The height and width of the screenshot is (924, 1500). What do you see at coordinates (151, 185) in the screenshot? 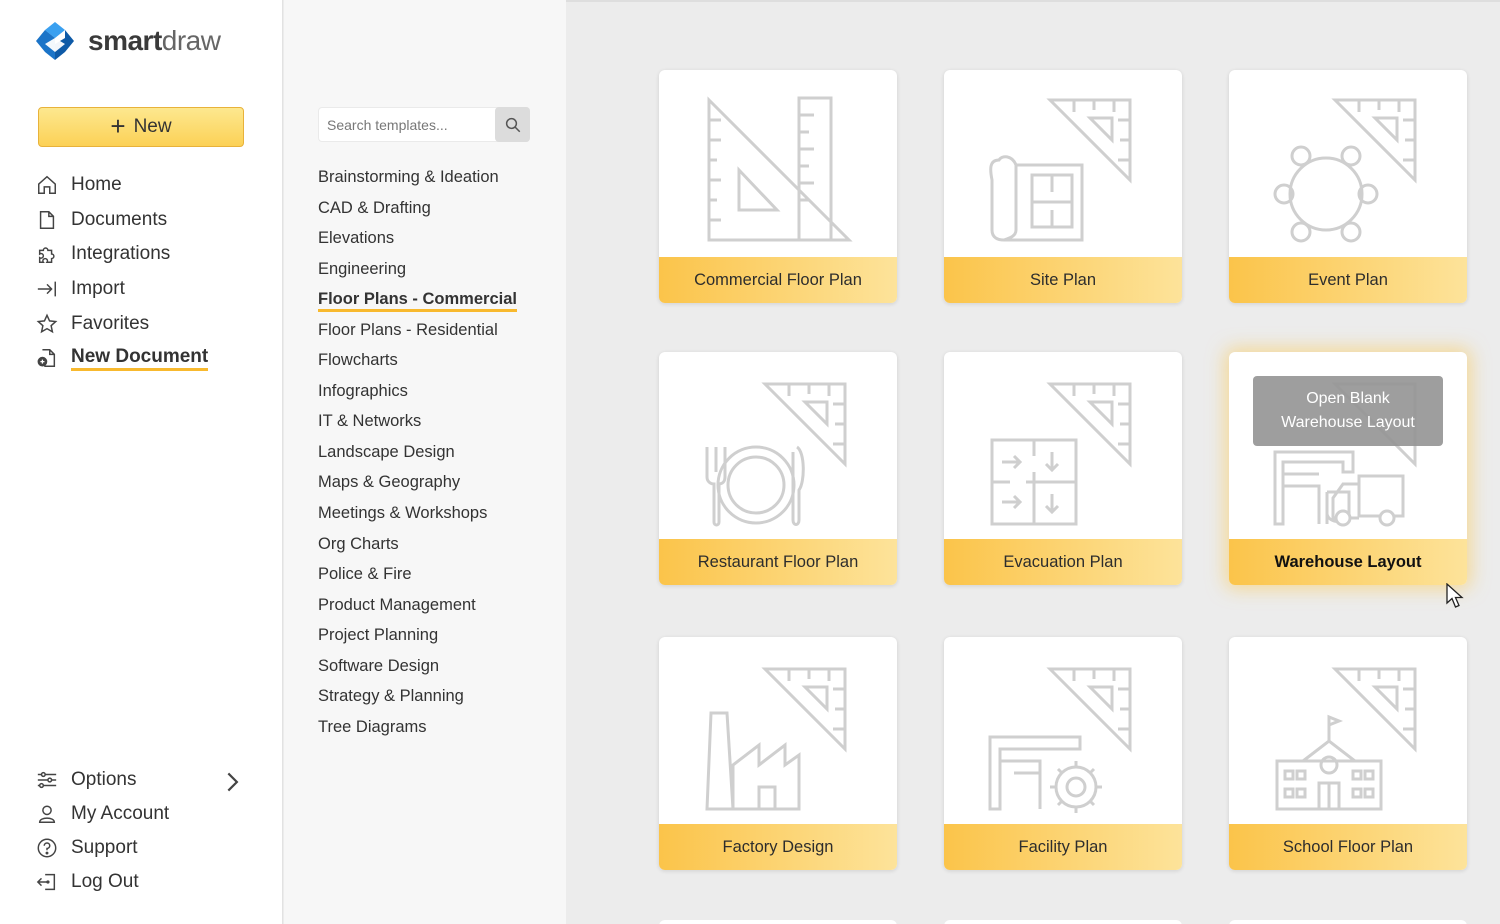
I see `nav-home: Home` at bounding box center [151, 185].